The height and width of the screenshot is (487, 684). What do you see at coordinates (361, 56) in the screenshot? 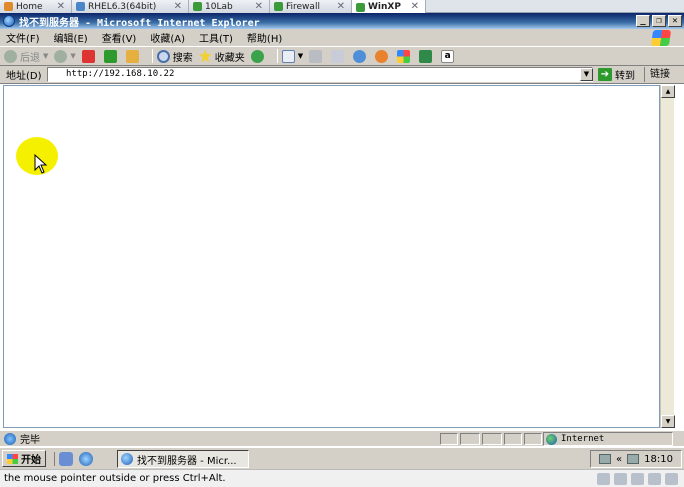
I see `discuss-button` at bounding box center [361, 56].